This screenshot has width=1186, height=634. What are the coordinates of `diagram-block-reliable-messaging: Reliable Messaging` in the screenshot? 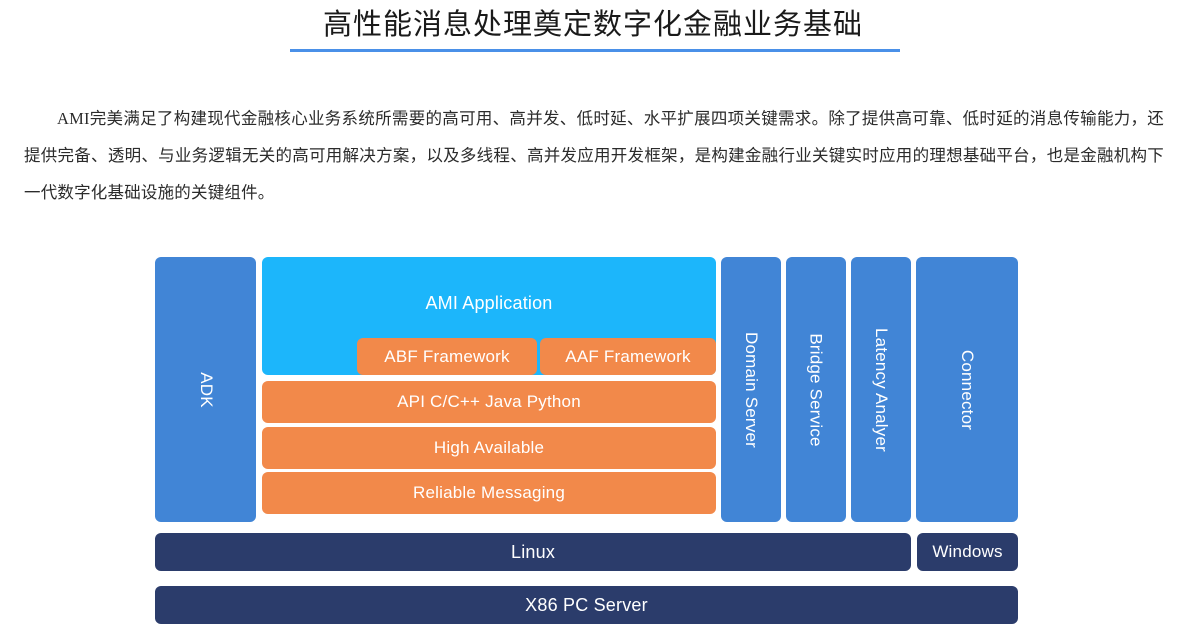 It's located at (489, 493).